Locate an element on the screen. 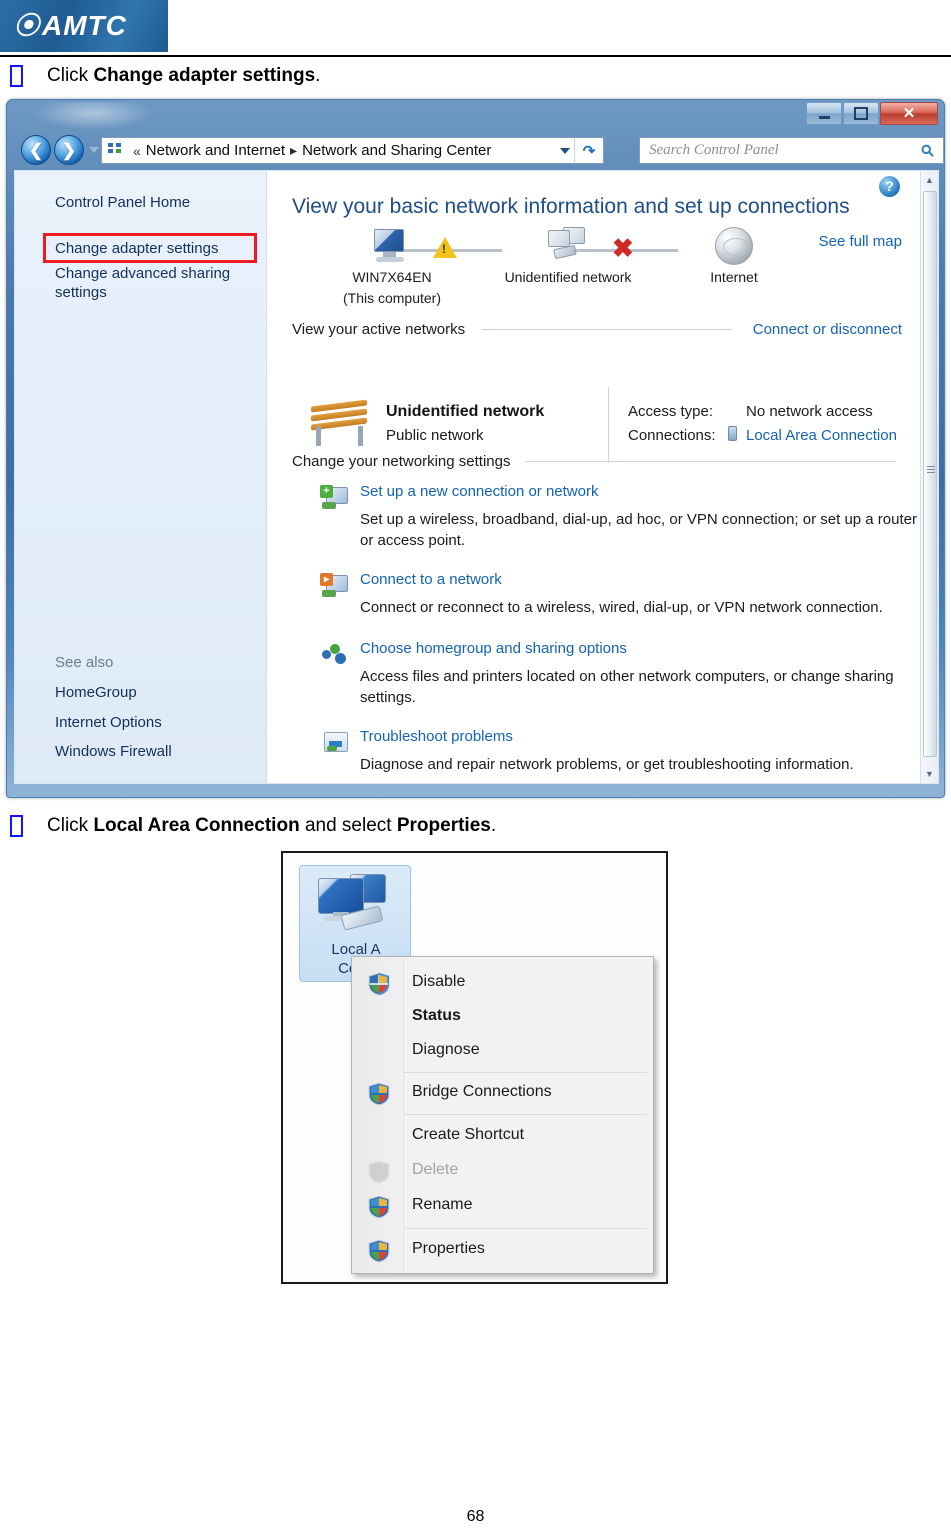 The height and width of the screenshot is (1534, 951). navigation-buttons: ❮ ❯ is located at coordinates (60, 150).